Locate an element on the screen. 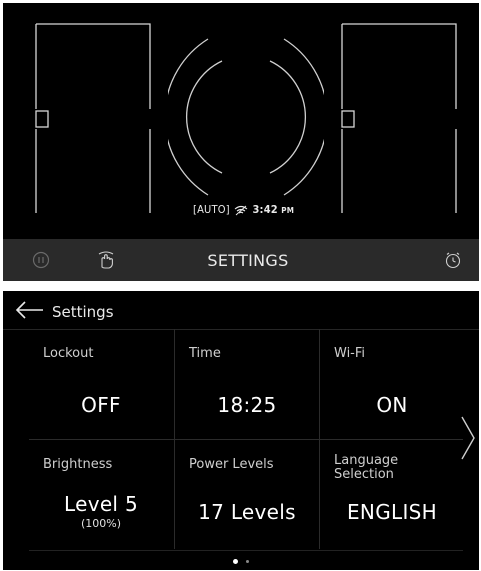 This screenshot has height=571, width=481. grid-bottom-divider is located at coordinates (246, 550).